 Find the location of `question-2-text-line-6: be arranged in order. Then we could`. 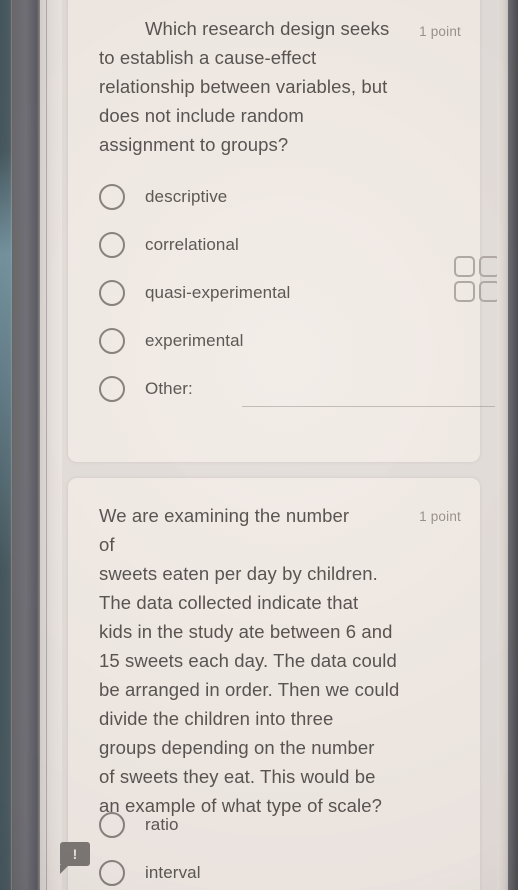

question-2-text-line-6: be arranged in order. Then we could is located at coordinates (249, 689).